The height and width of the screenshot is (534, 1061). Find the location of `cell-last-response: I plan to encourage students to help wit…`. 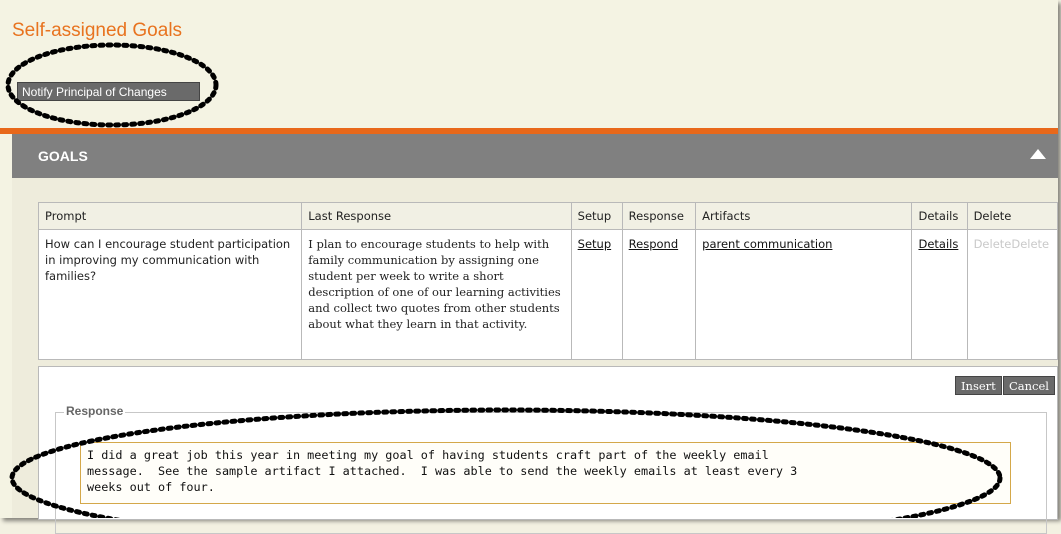

cell-last-response: I plan to encourage students to help wit… is located at coordinates (436, 294).